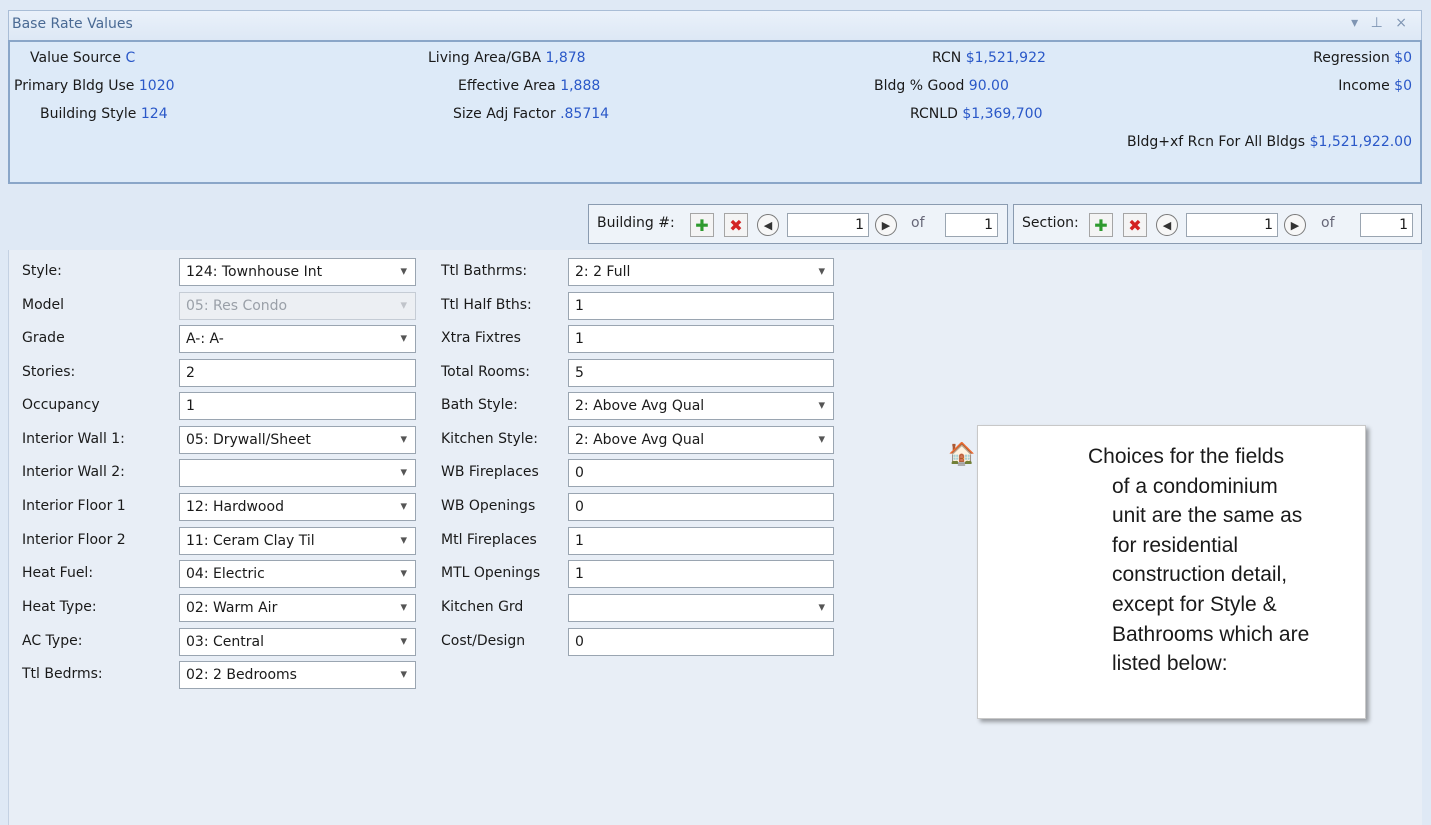 The width and height of the screenshot is (1431, 825). I want to click on value-source-label: Value Source, so click(75, 58).